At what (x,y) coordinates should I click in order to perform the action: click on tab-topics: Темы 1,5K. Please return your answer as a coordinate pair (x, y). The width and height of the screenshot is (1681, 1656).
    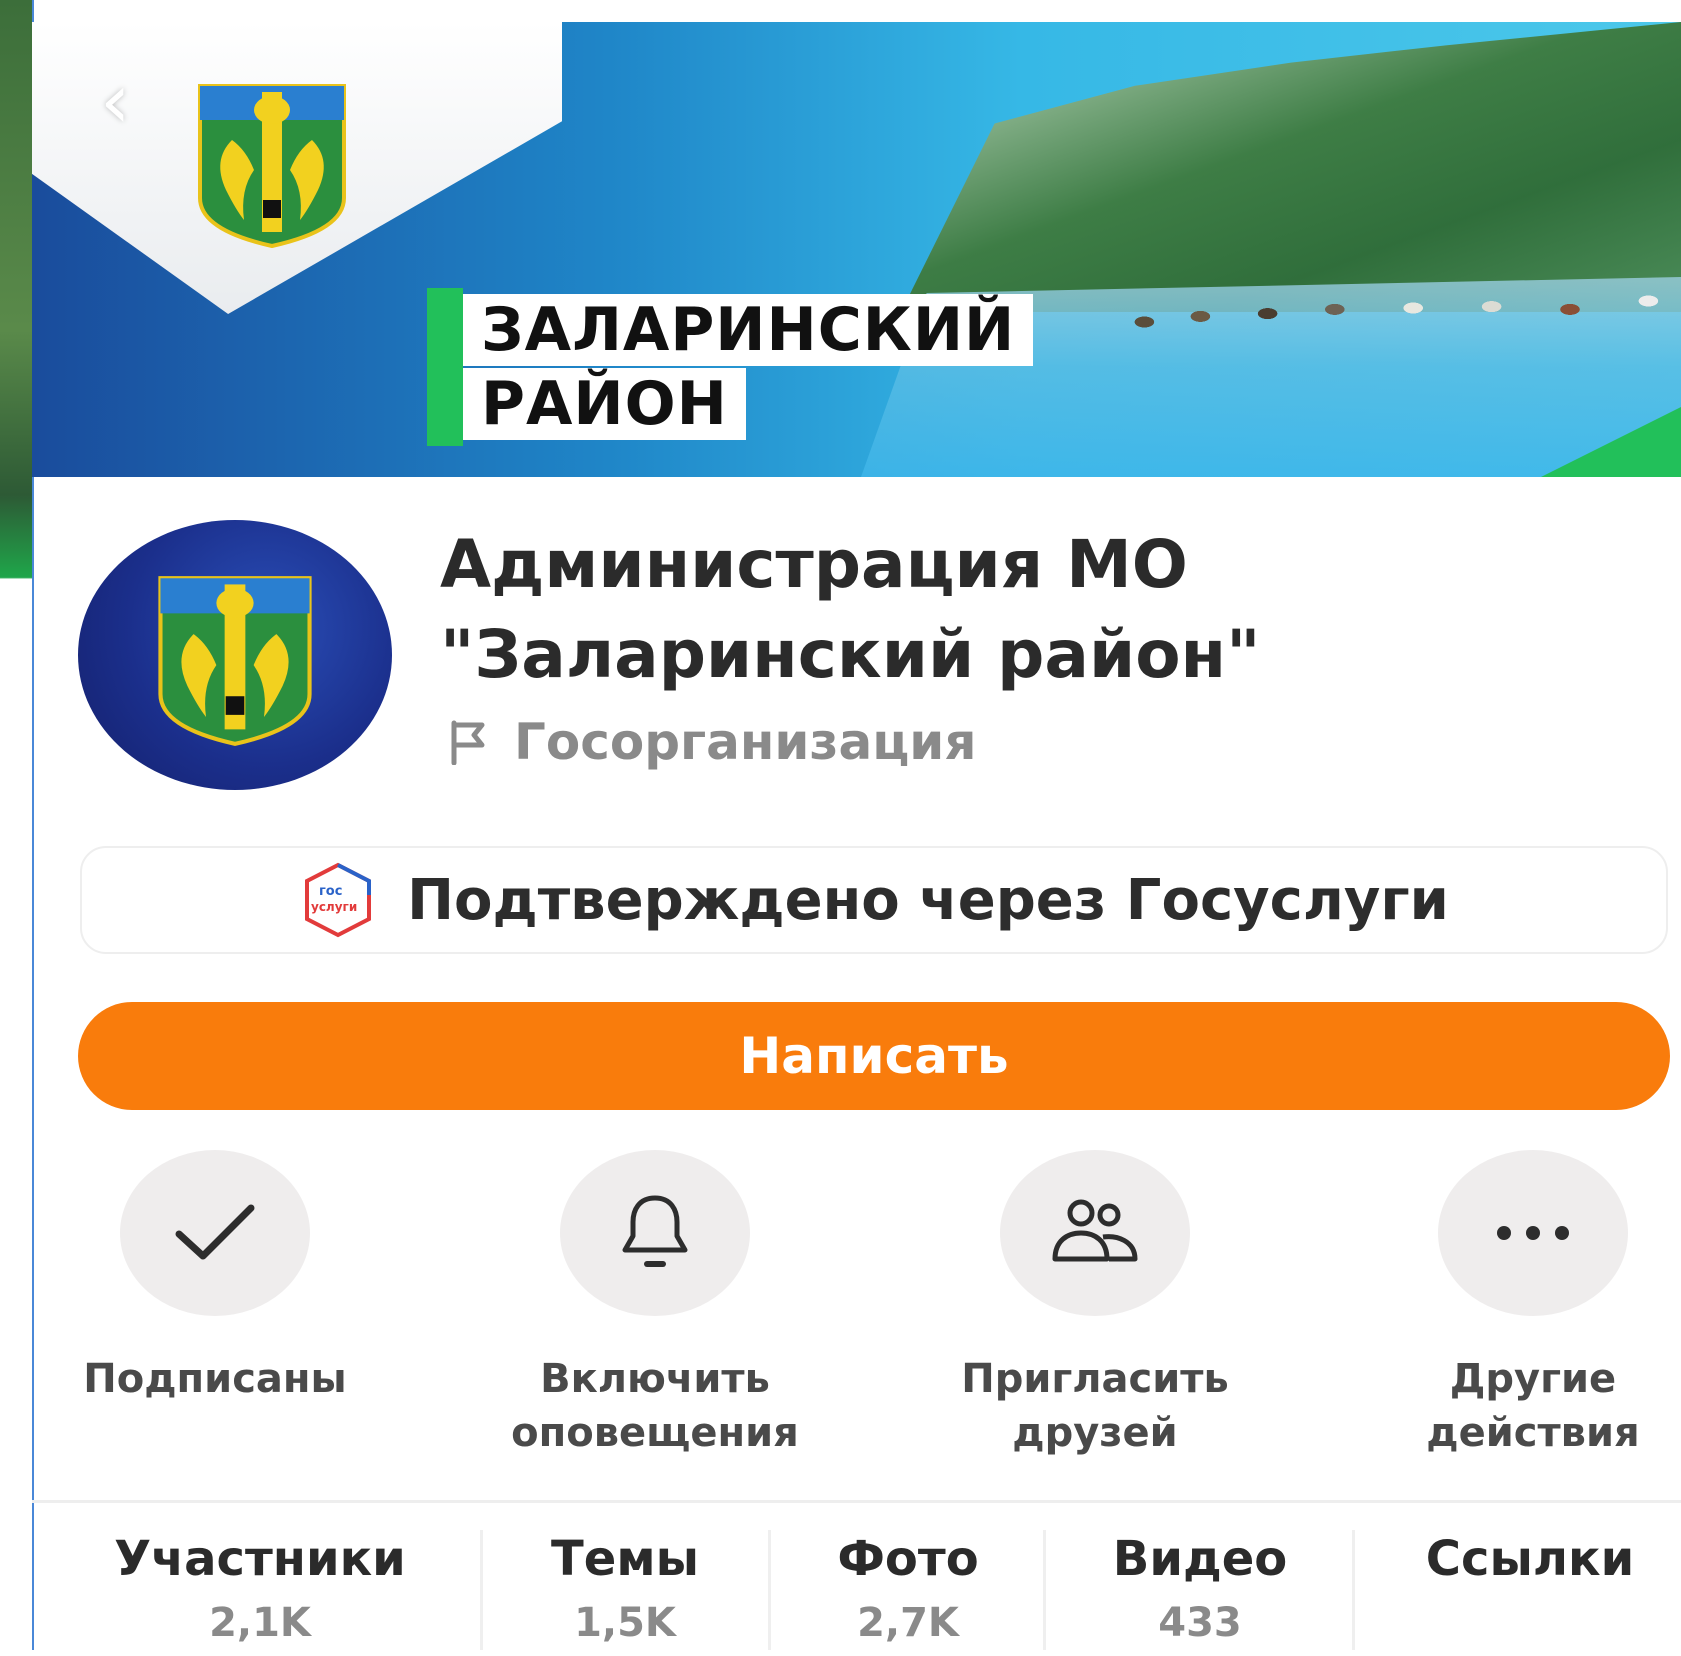
    Looking at the image, I should click on (625, 1592).